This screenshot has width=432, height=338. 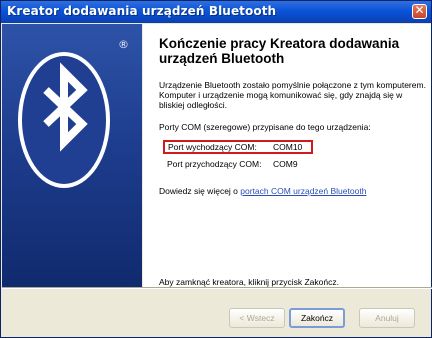 What do you see at coordinates (64, 120) in the screenshot?
I see `bluetooth-logo-icon` at bounding box center [64, 120].